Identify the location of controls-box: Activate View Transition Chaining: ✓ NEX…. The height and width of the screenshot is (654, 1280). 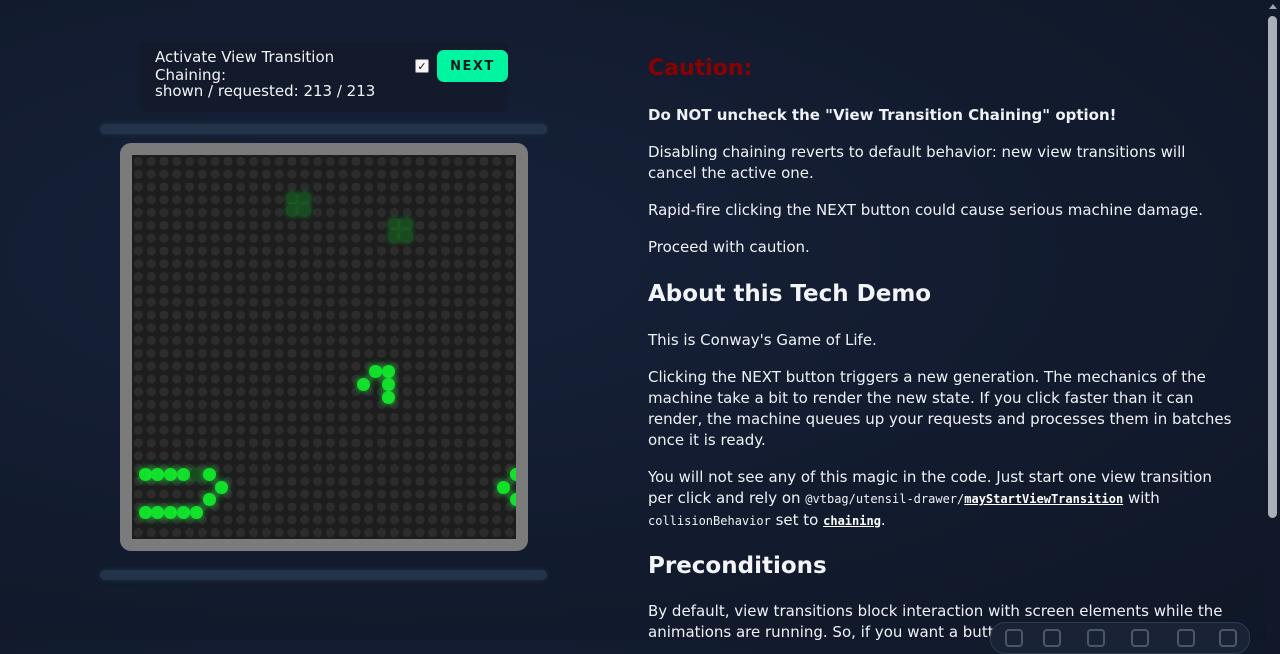
(324, 77).